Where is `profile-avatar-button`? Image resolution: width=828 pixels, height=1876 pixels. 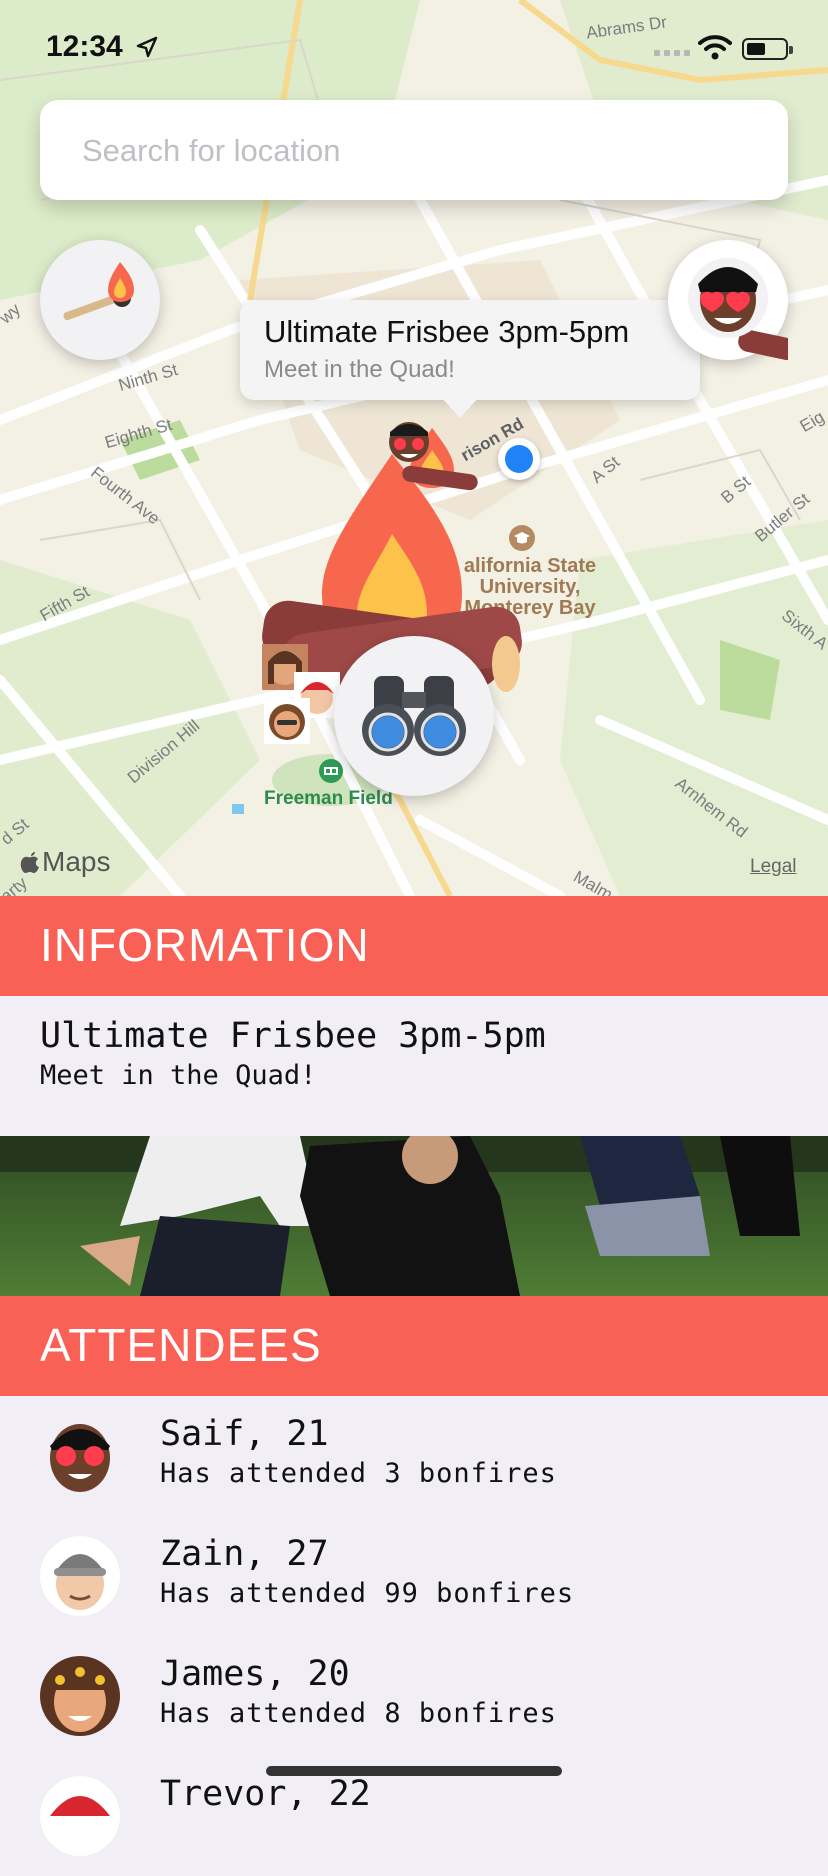
profile-avatar-button is located at coordinates (738, 301).